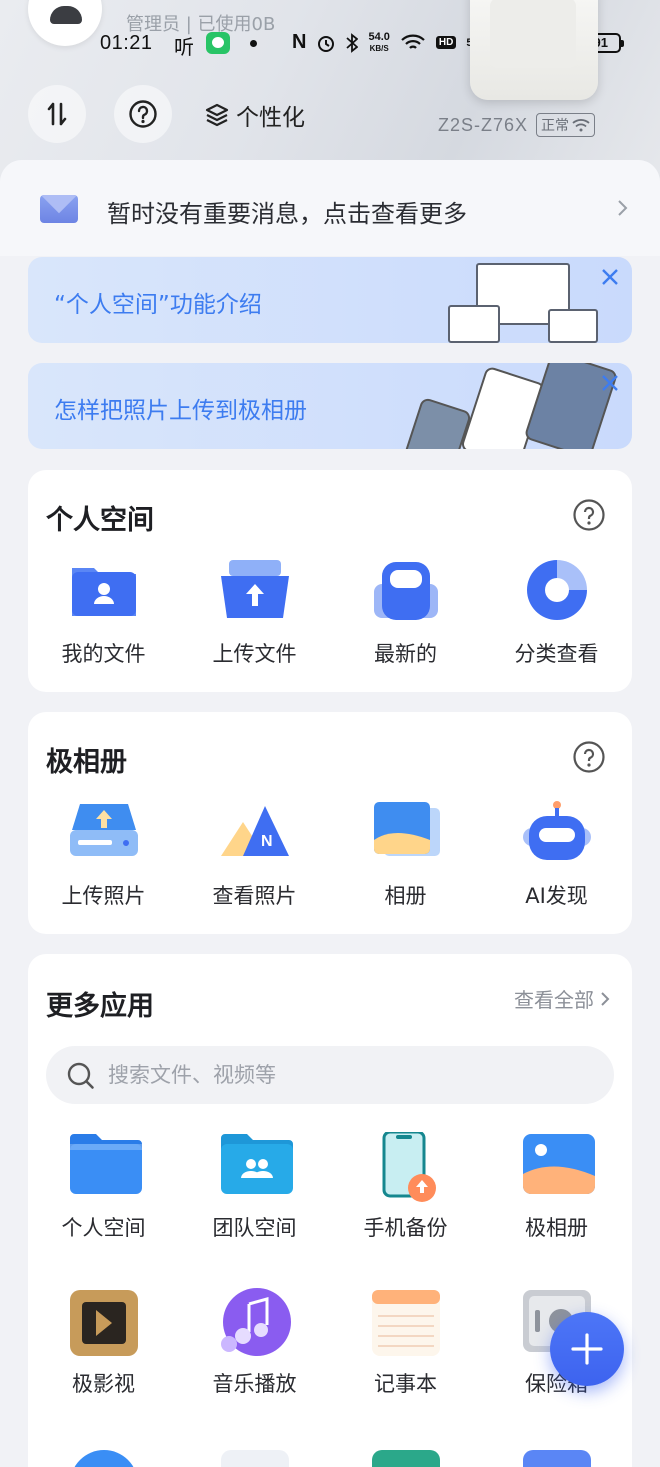 This screenshot has width=660, height=1467. Describe the element at coordinates (256, 1164) in the screenshot. I see `team-folder-icon` at that location.